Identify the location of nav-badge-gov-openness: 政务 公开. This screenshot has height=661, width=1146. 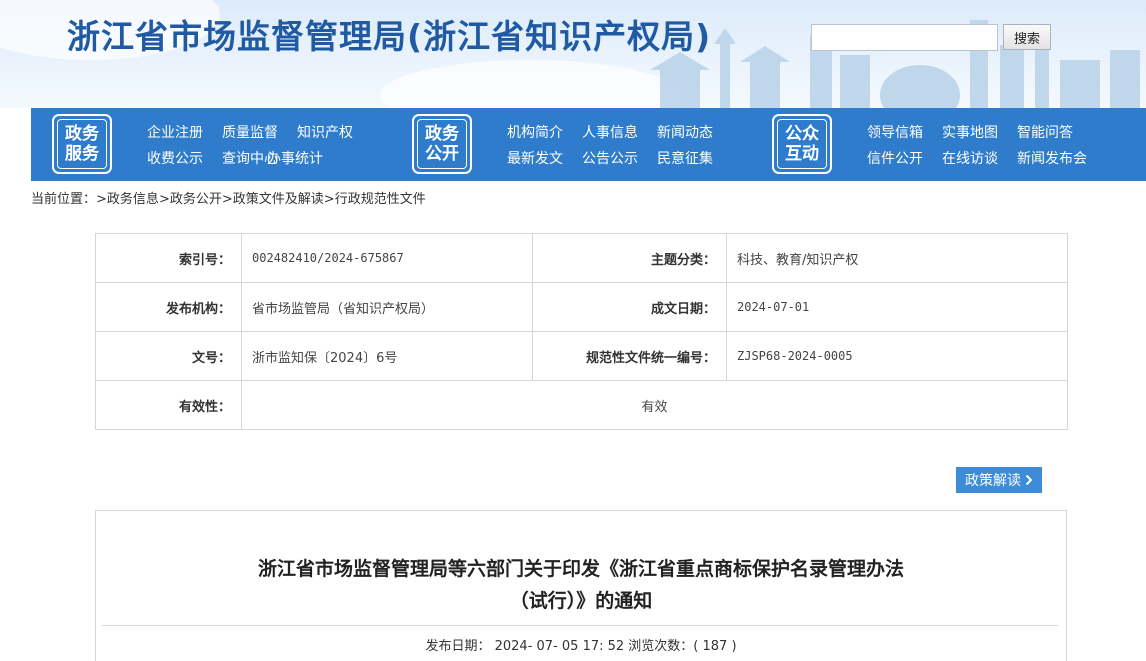
(442, 144).